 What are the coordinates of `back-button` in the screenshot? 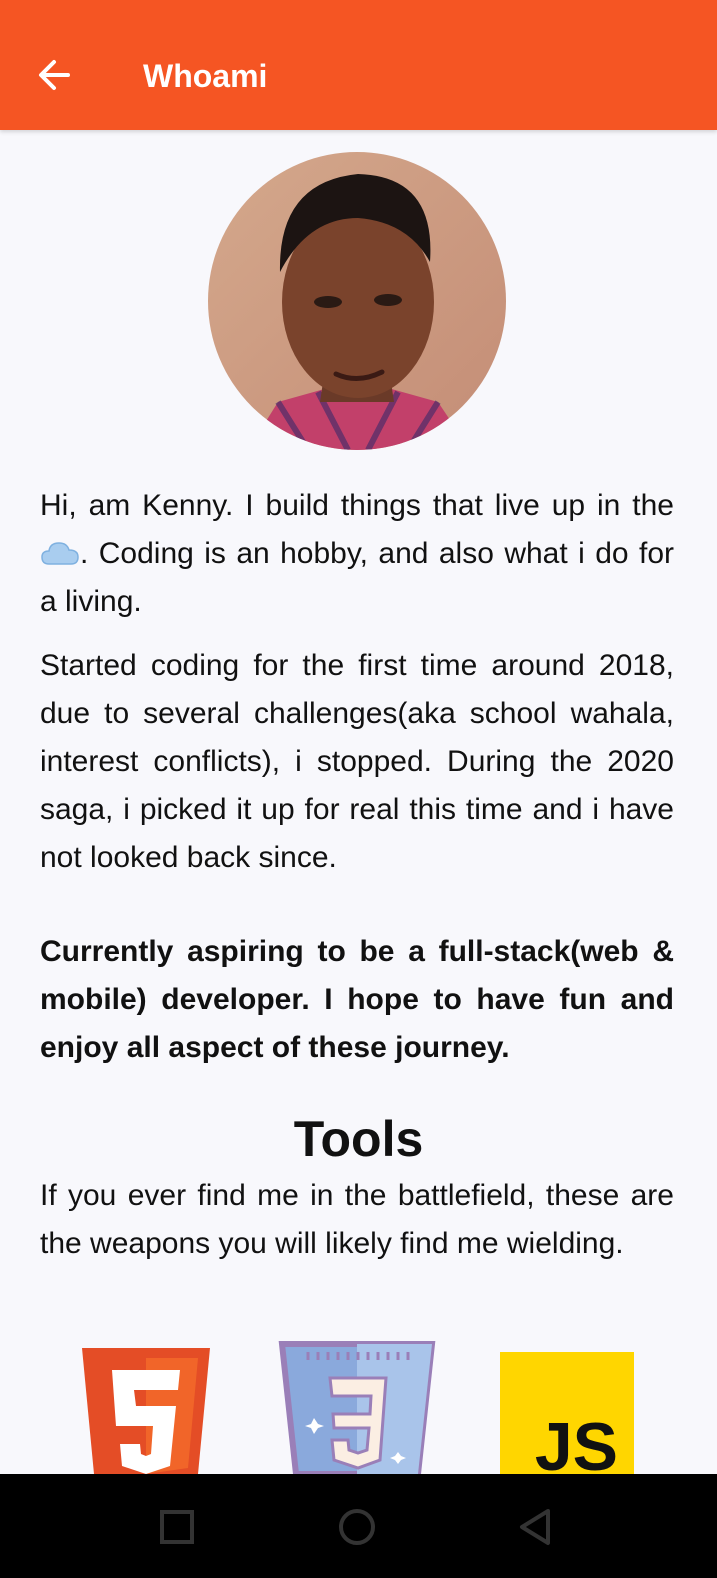 It's located at (55, 75).